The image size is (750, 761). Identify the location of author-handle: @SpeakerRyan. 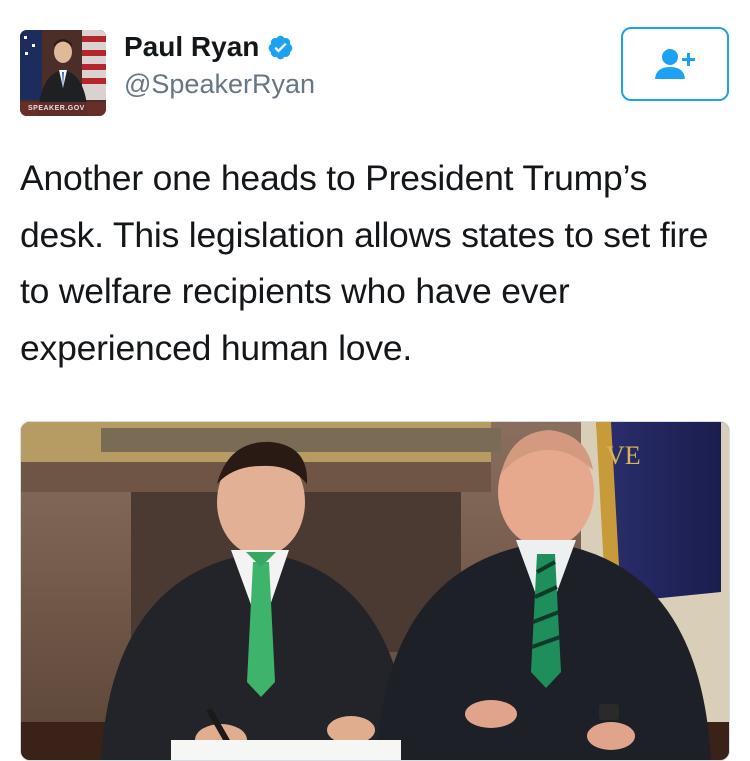
(219, 84).